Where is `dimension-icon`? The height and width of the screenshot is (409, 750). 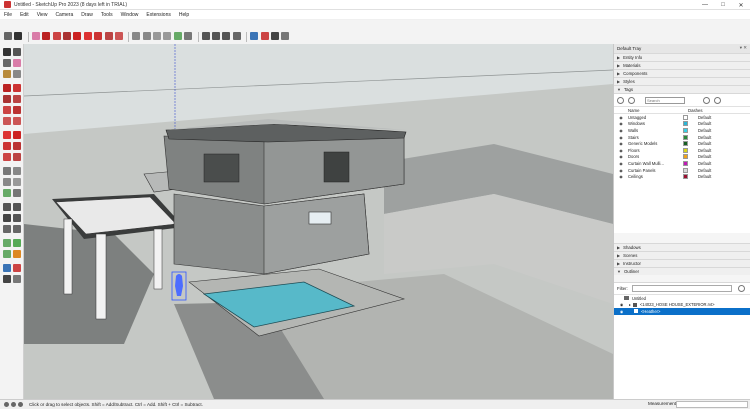 dimension-icon is located at coordinates (146, 36).